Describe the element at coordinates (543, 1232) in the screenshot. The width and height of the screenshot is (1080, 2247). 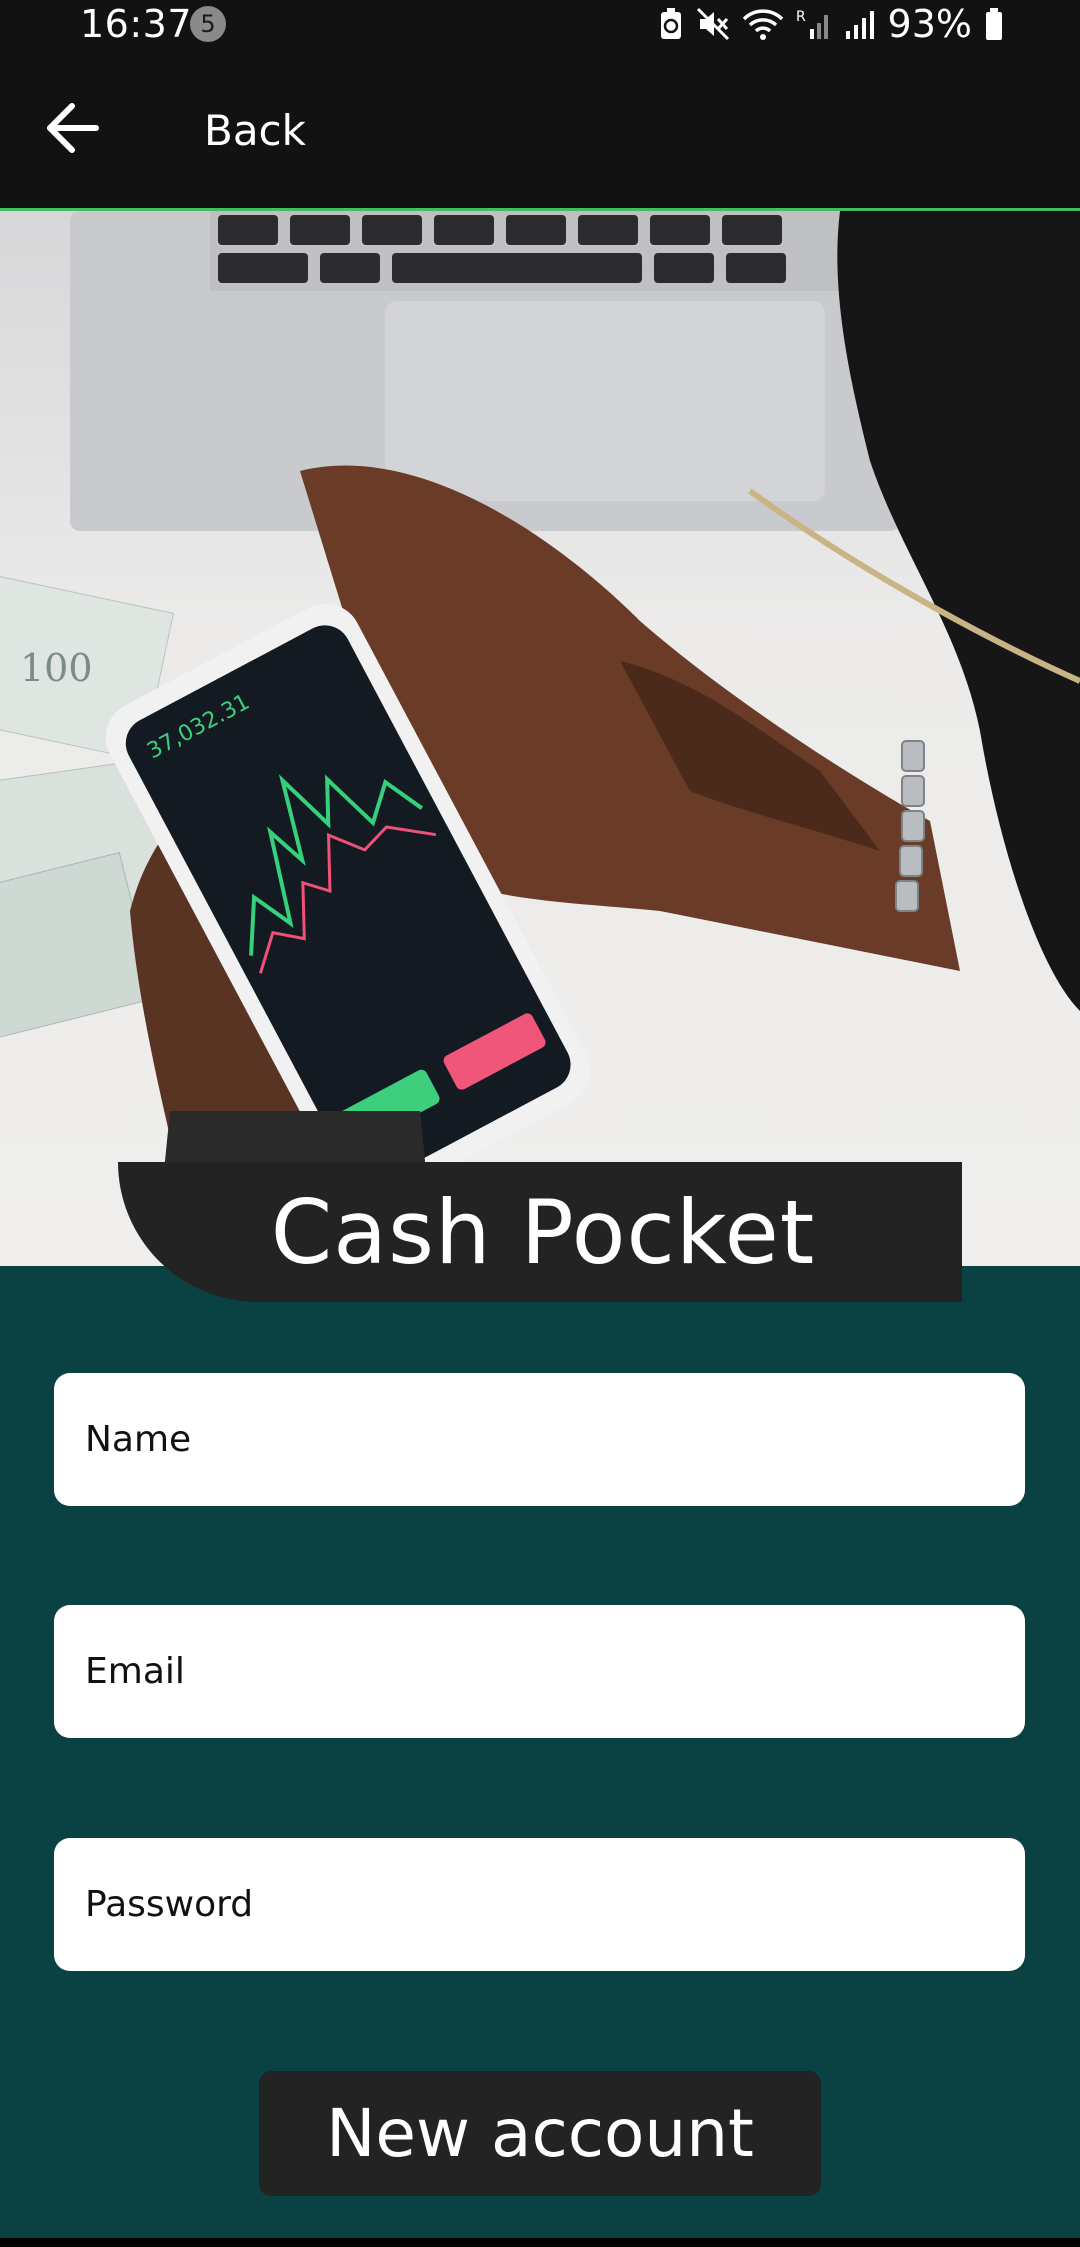
I see `app-title: Cash Pocket` at that location.